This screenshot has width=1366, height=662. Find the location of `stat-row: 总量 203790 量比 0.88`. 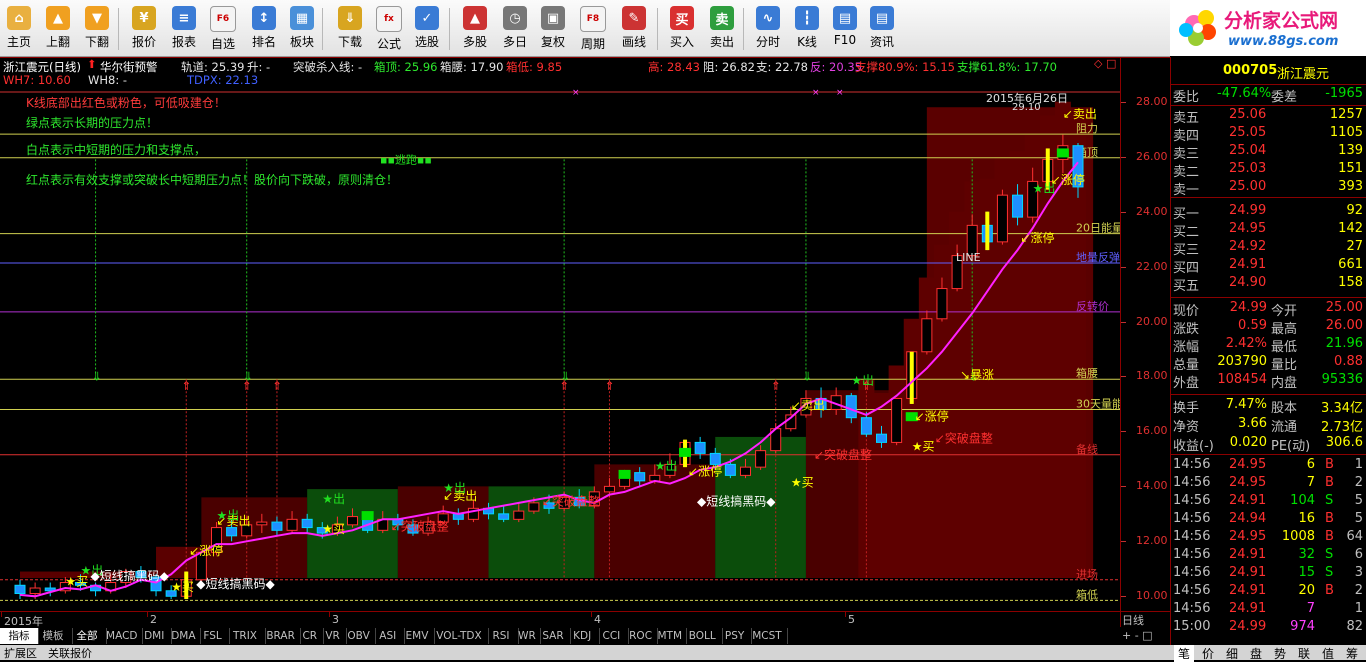

stat-row: 总量 203790 量比 0.88 is located at coordinates (1268, 363).